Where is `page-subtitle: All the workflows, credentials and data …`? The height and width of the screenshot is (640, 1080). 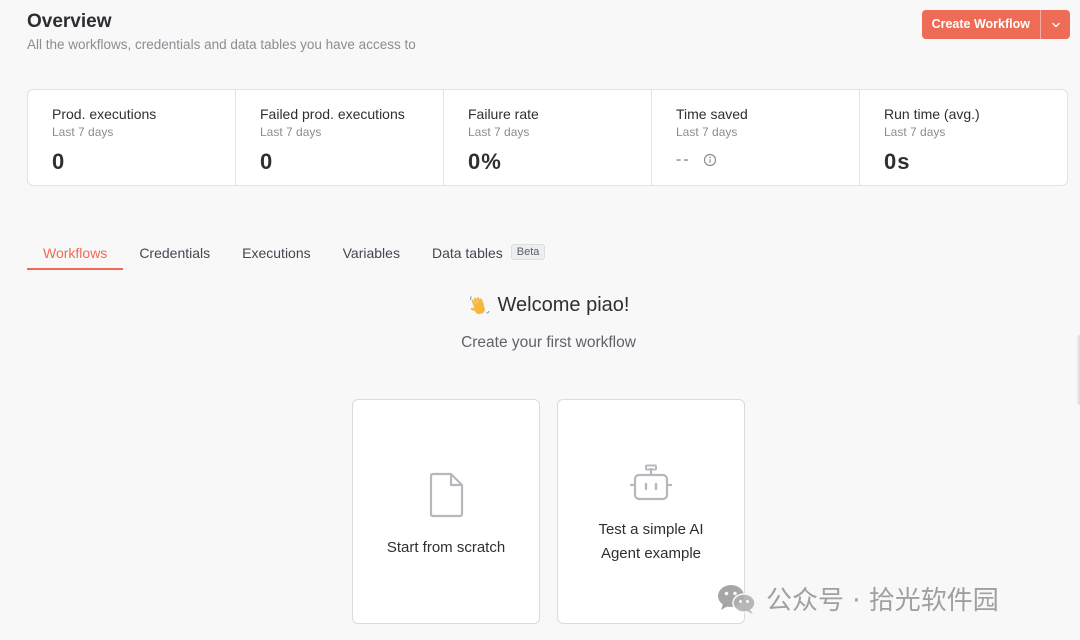 page-subtitle: All the workflows, credentials and data … is located at coordinates (221, 44).